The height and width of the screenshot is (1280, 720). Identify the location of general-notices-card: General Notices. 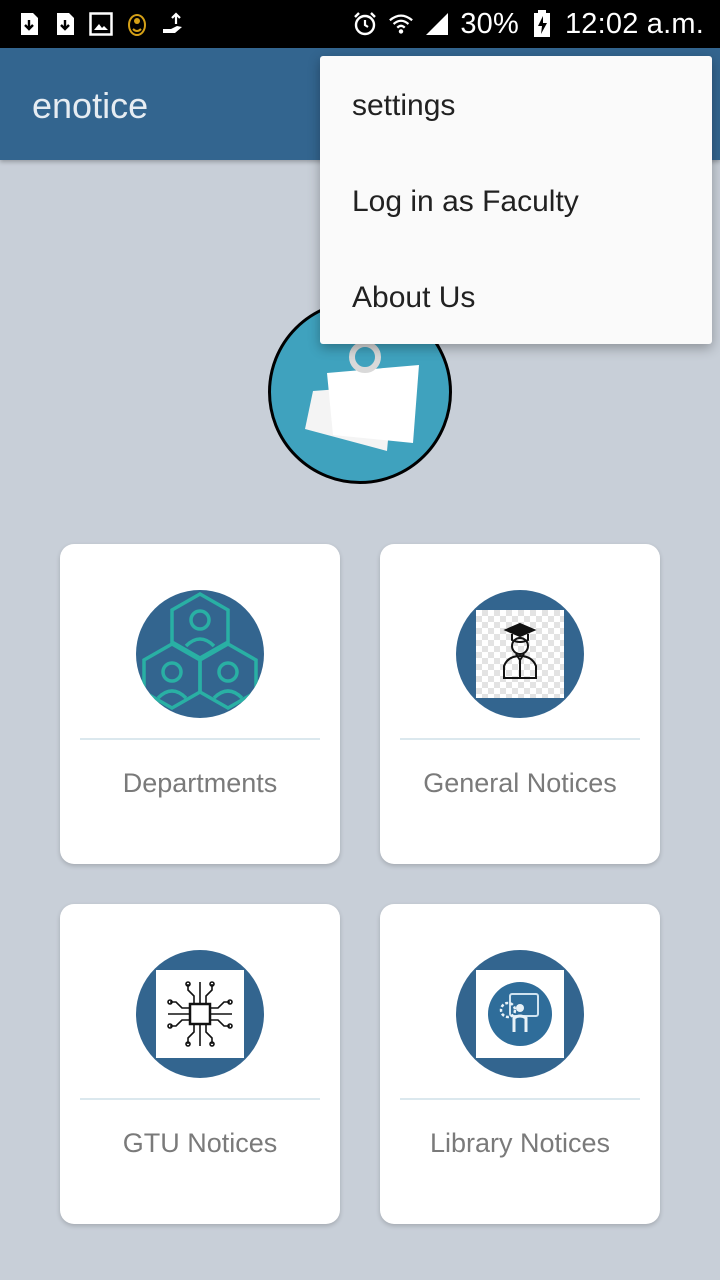
(520, 704).